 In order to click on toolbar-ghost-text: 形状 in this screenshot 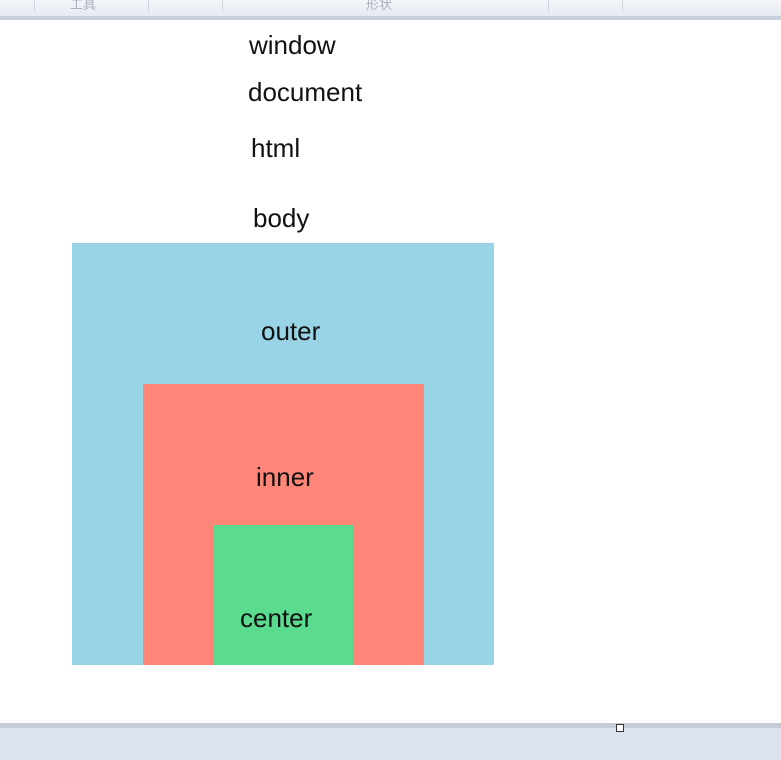, I will do `click(379, 6)`.